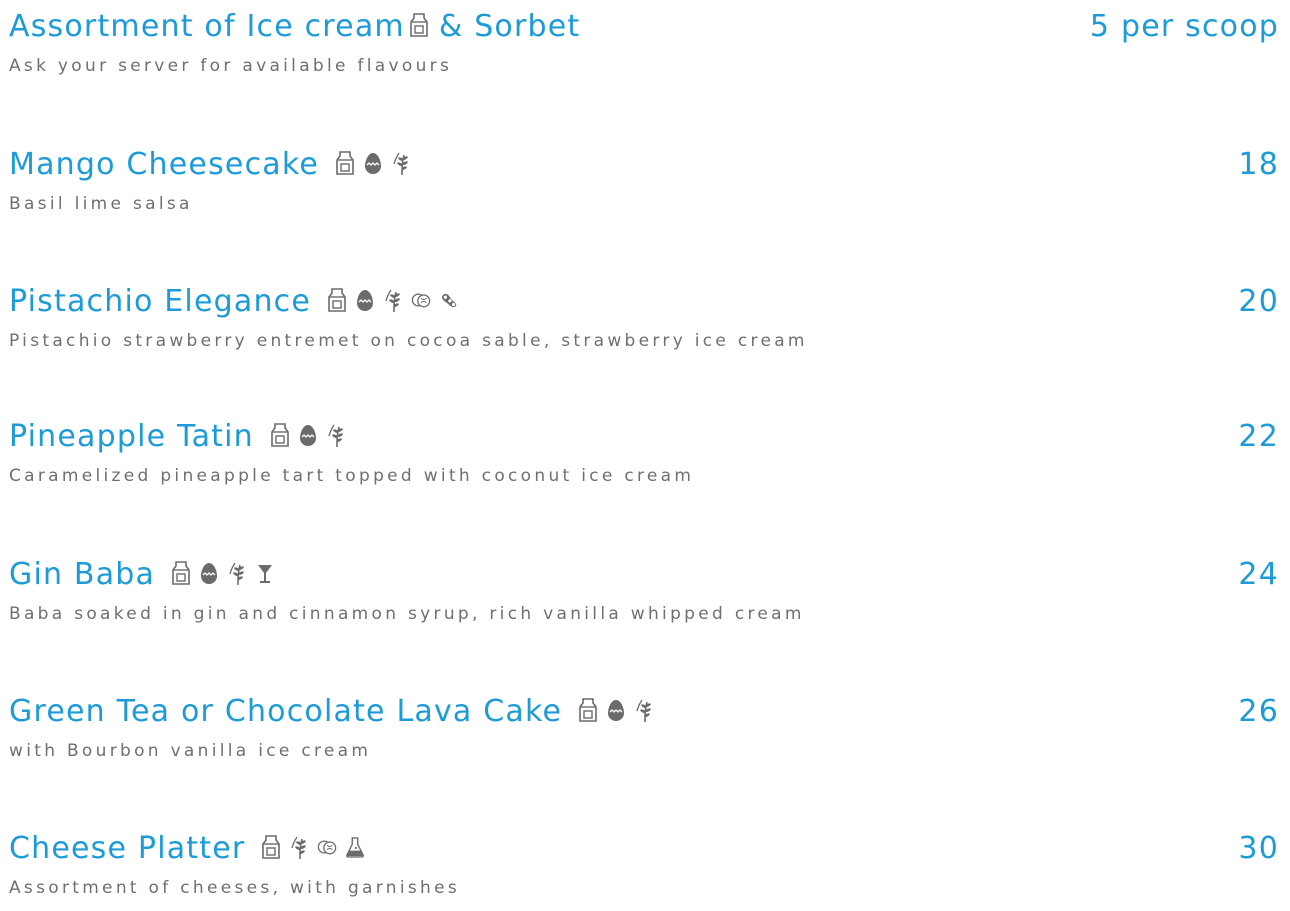  Describe the element at coordinates (1258, 436) in the screenshot. I see `menu-item-price: 22` at that location.